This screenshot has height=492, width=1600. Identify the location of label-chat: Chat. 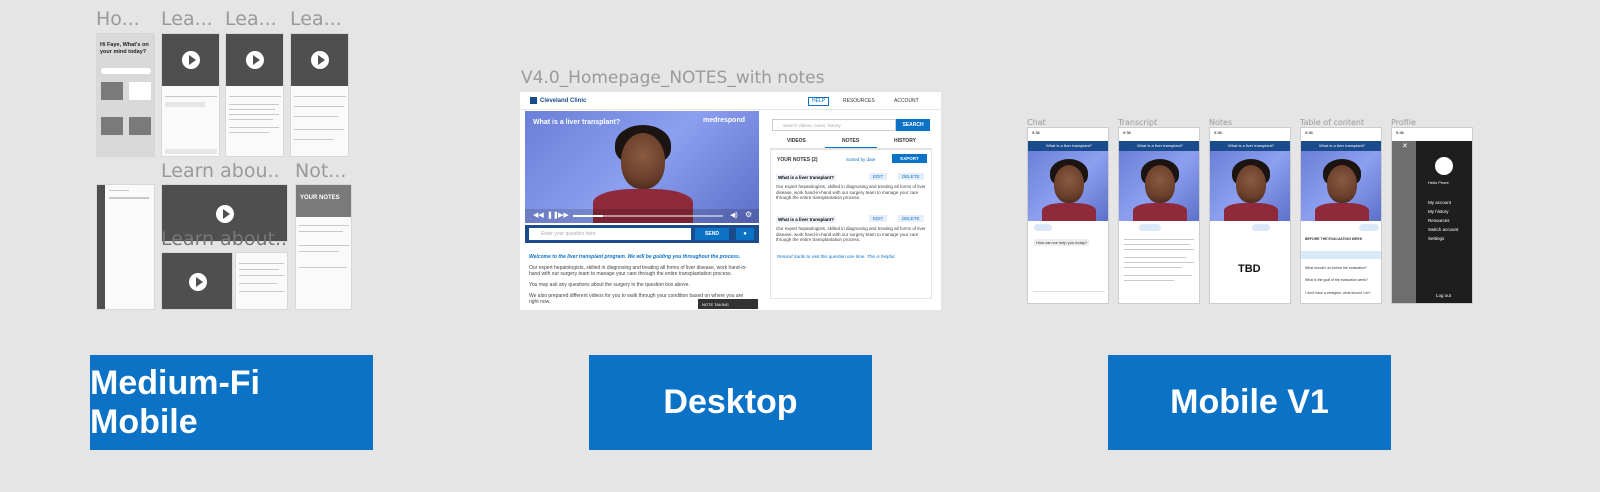
(1036, 122).